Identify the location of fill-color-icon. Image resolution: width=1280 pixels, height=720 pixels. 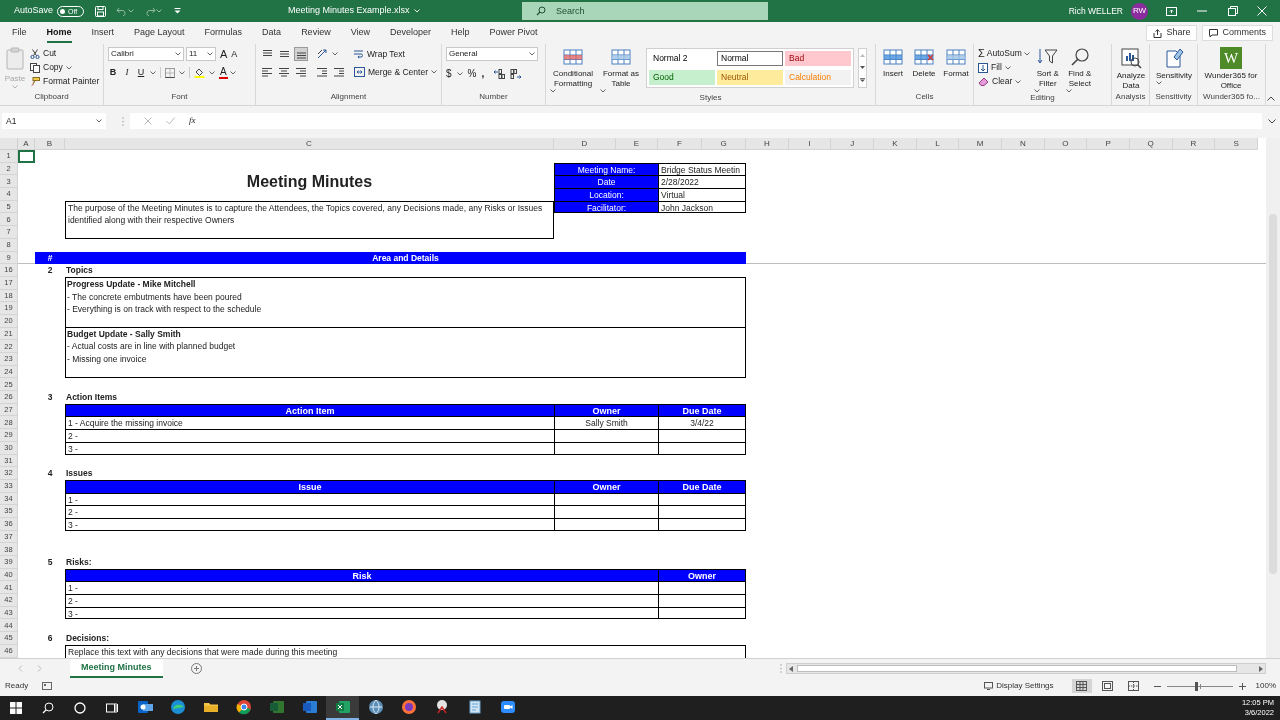
(199, 73).